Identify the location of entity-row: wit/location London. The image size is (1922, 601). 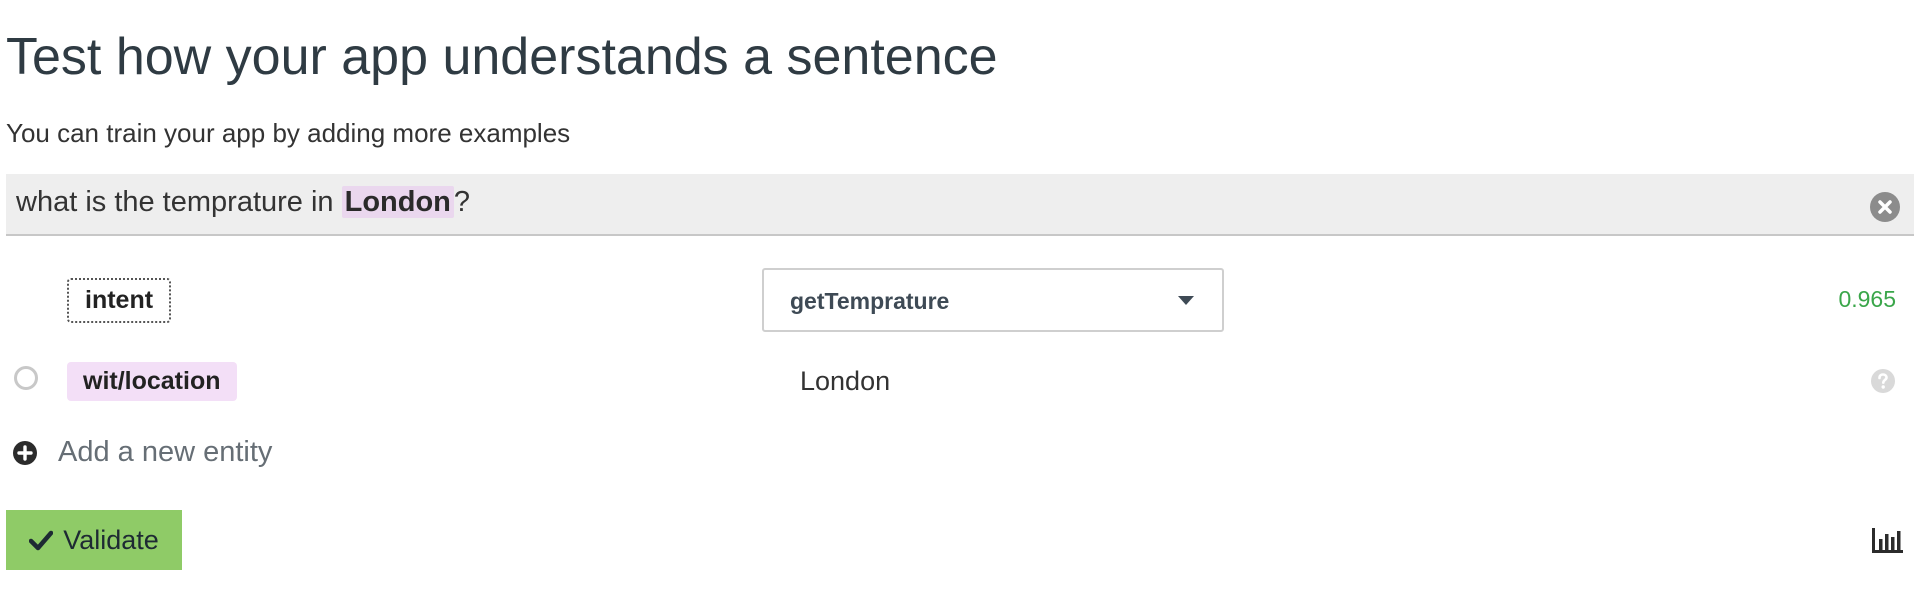
(960, 380).